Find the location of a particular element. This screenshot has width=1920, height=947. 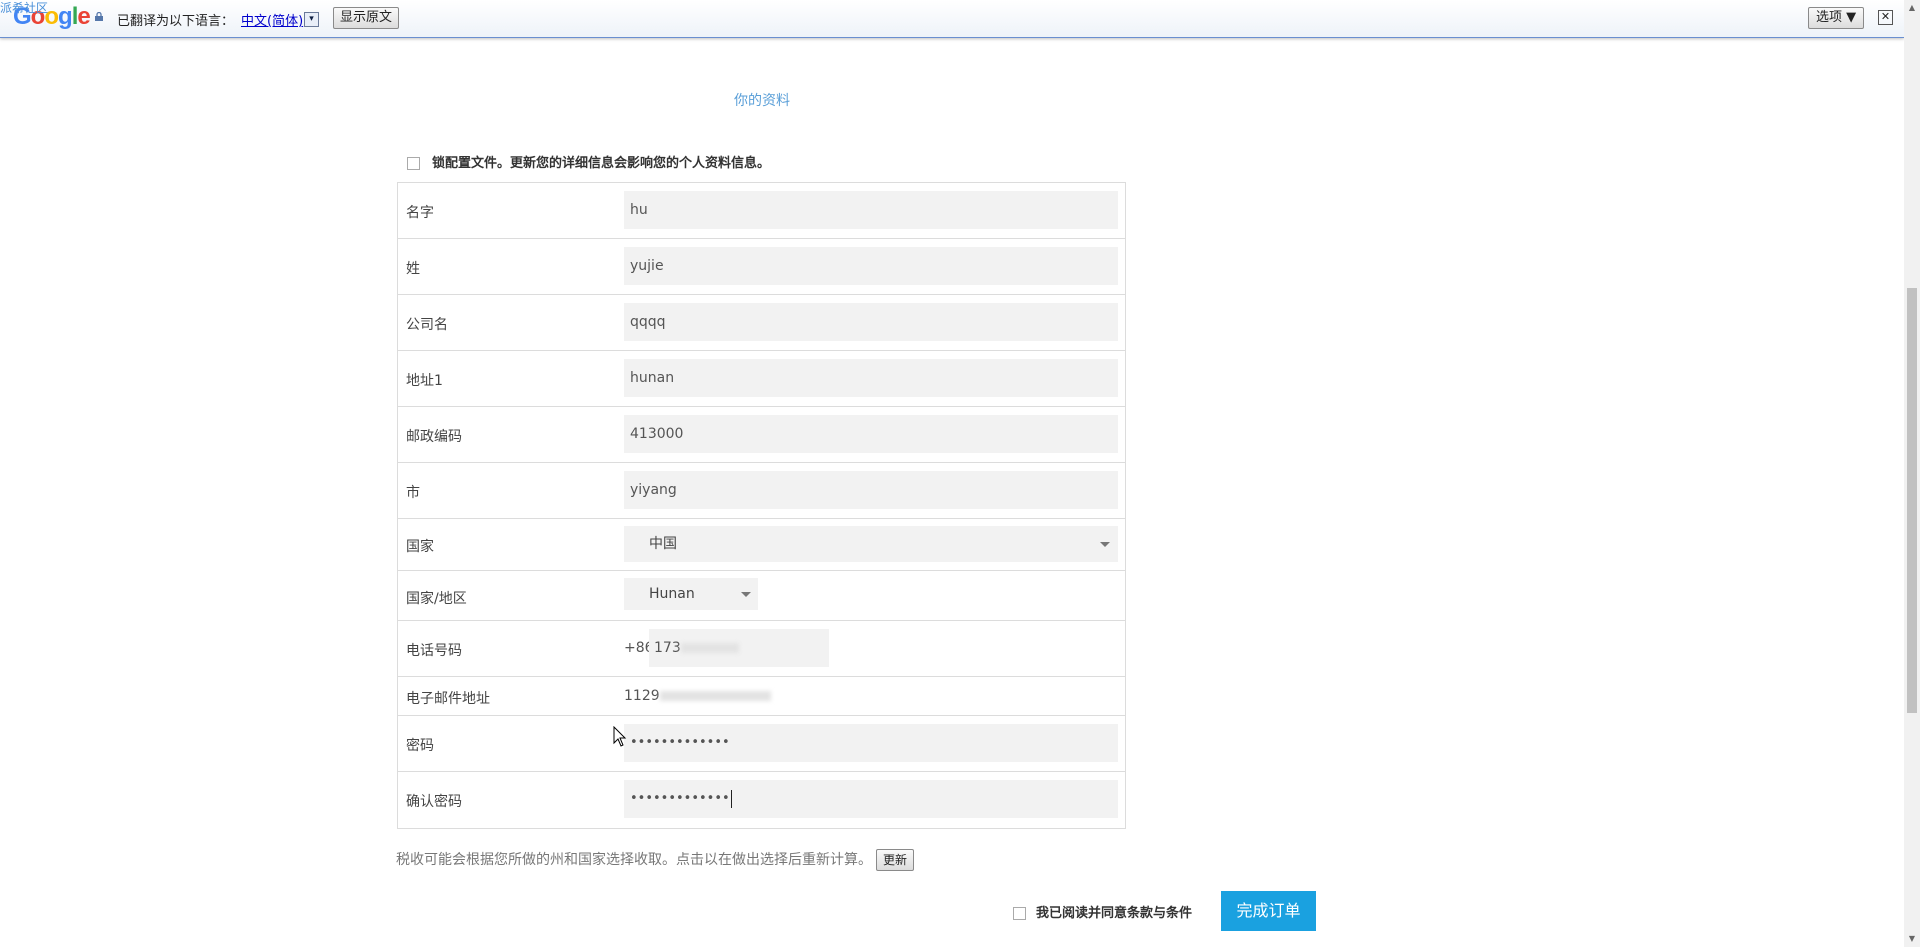

phone-value: 173 is located at coordinates (667, 648).